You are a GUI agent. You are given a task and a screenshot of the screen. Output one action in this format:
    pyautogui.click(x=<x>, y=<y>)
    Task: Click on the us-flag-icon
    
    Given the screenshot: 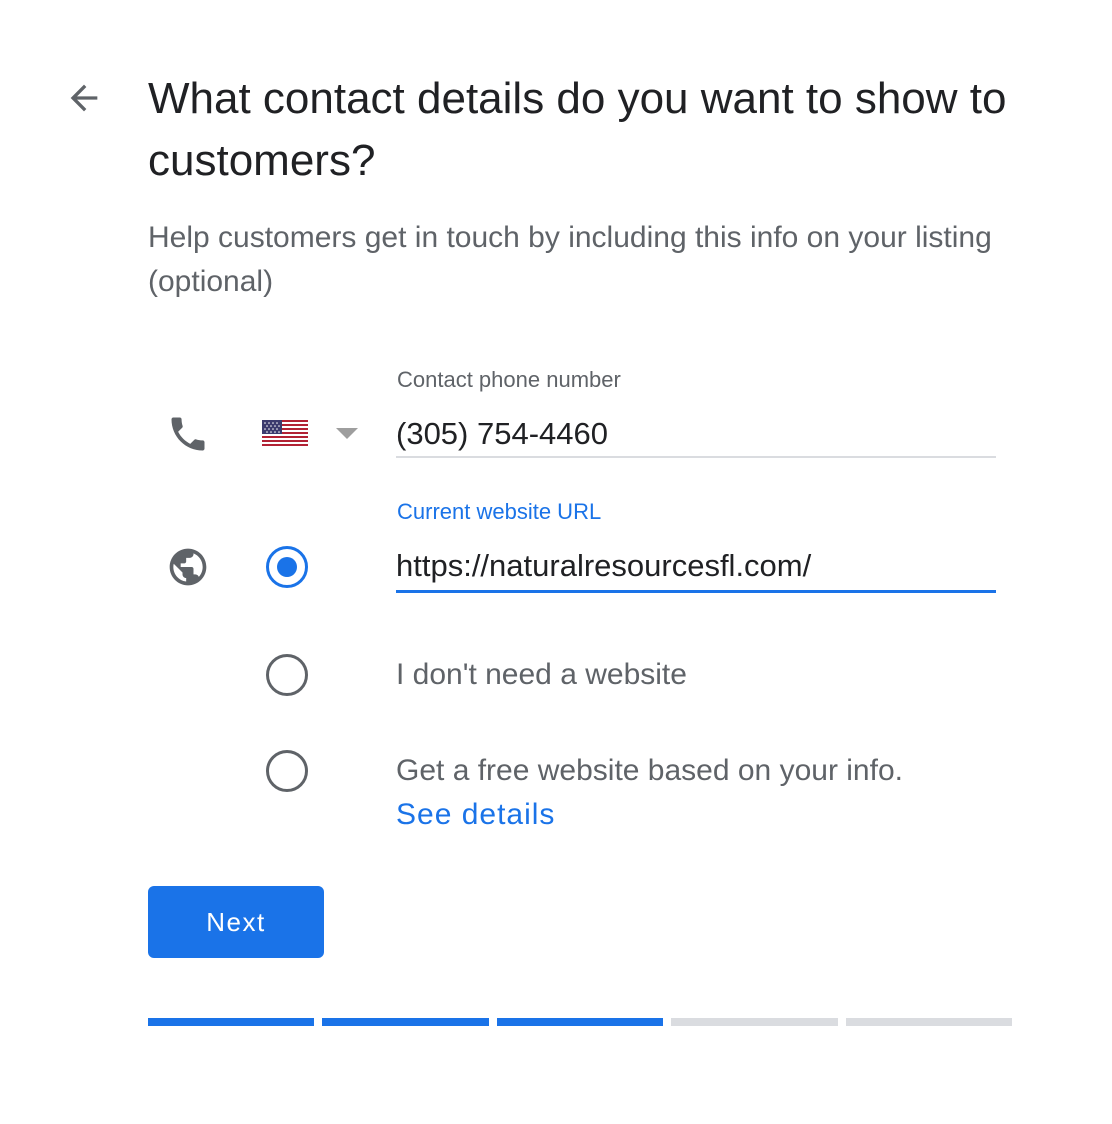 What is the action you would take?
    pyautogui.click(x=285, y=433)
    